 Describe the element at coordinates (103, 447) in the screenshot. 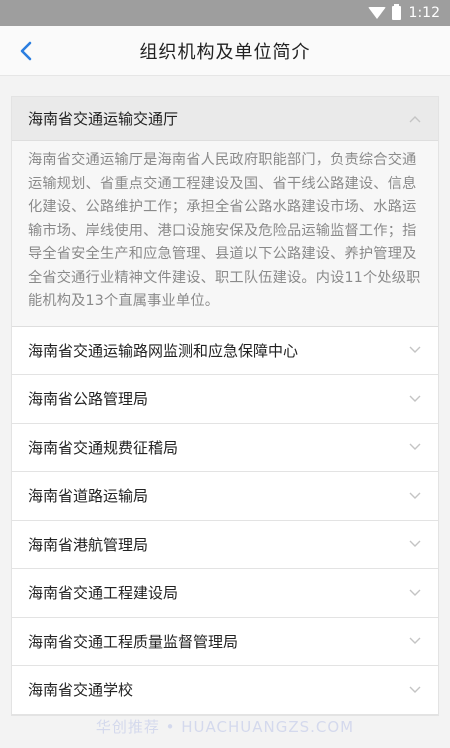

I see `list-item-label: 海南省交通规费征稽局` at that location.